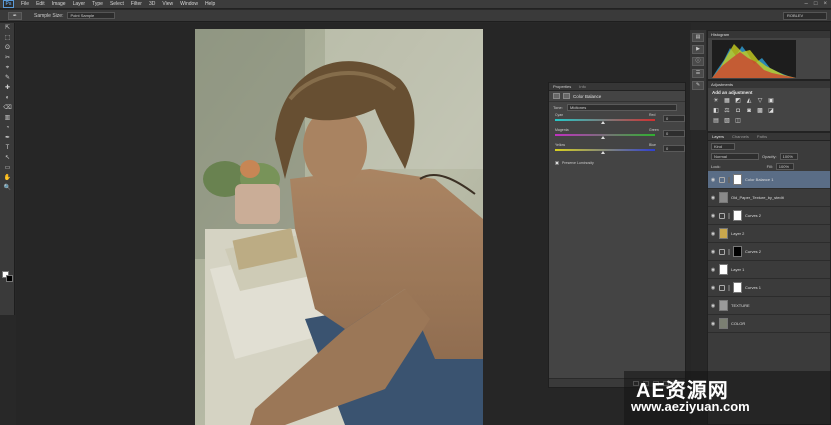 This screenshot has height=425, width=831. I want to click on menu-window: Window, so click(189, 4).